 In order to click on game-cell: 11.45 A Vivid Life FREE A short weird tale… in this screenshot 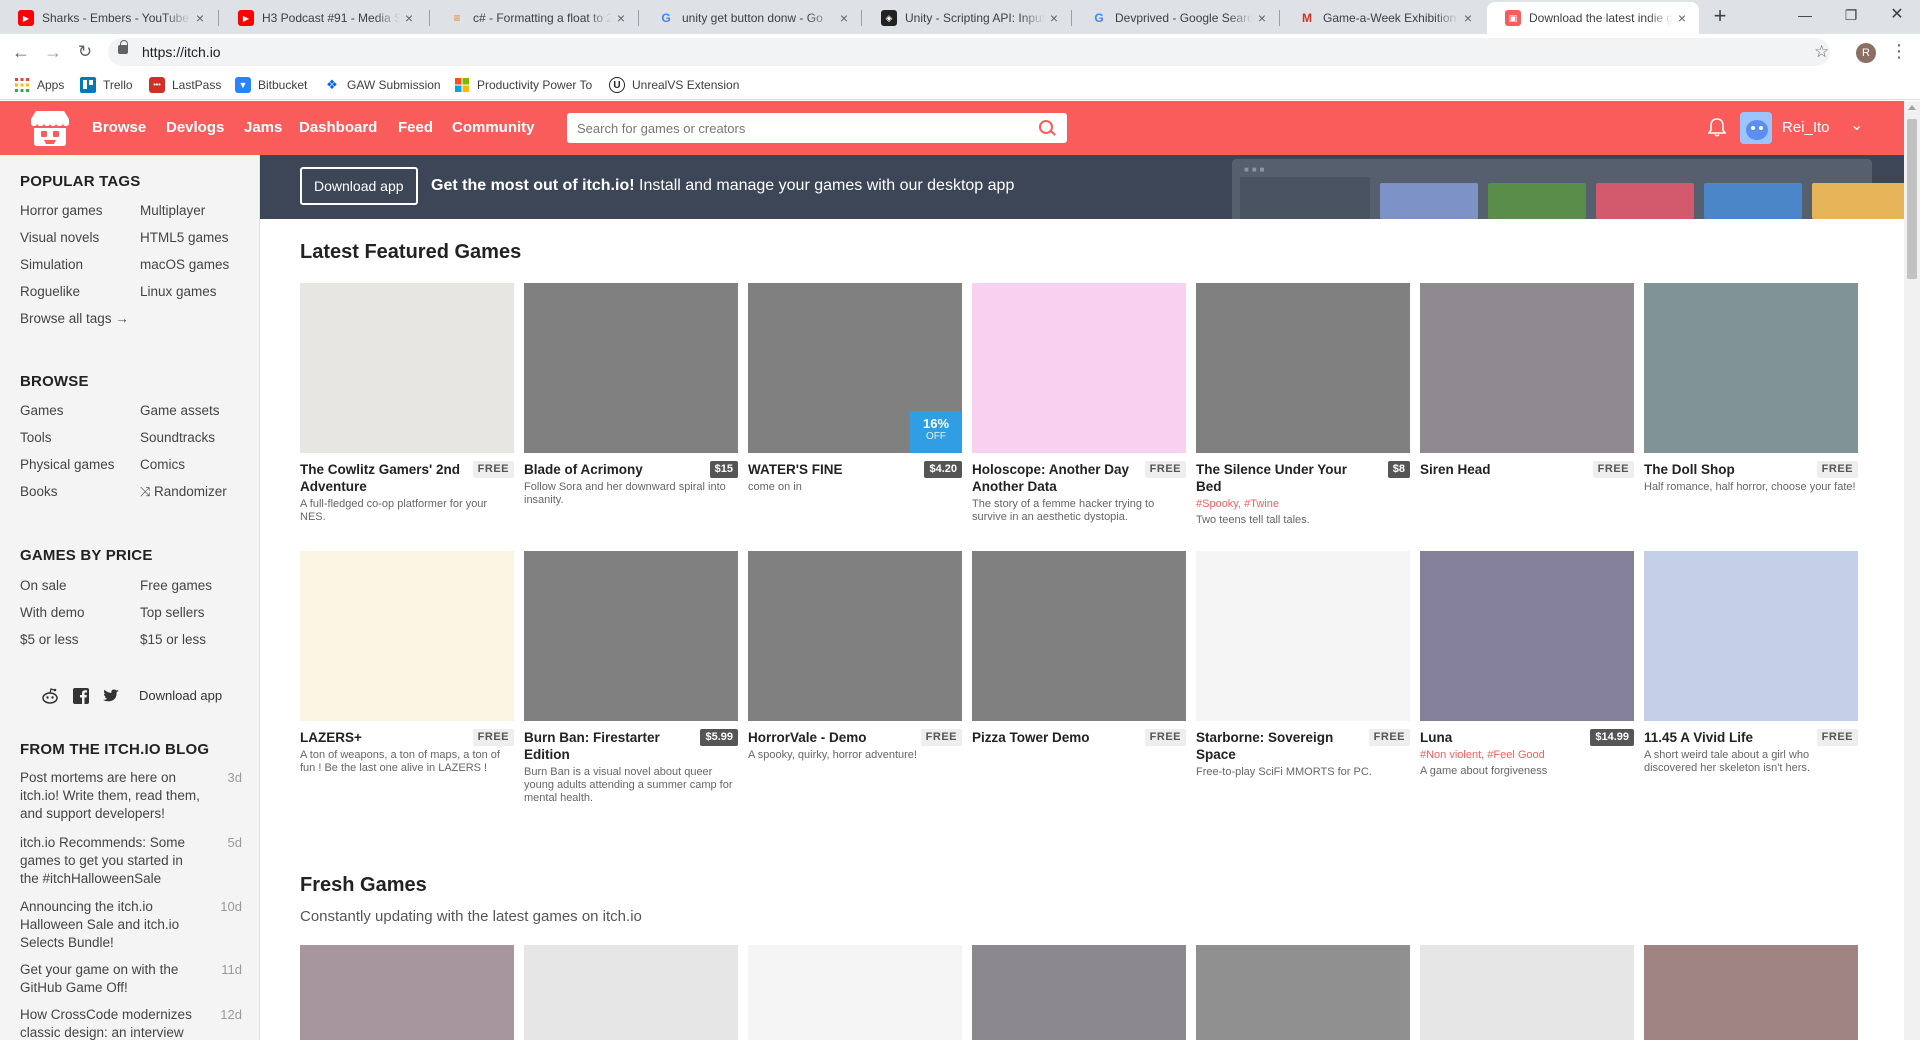, I will do `click(1751, 662)`.